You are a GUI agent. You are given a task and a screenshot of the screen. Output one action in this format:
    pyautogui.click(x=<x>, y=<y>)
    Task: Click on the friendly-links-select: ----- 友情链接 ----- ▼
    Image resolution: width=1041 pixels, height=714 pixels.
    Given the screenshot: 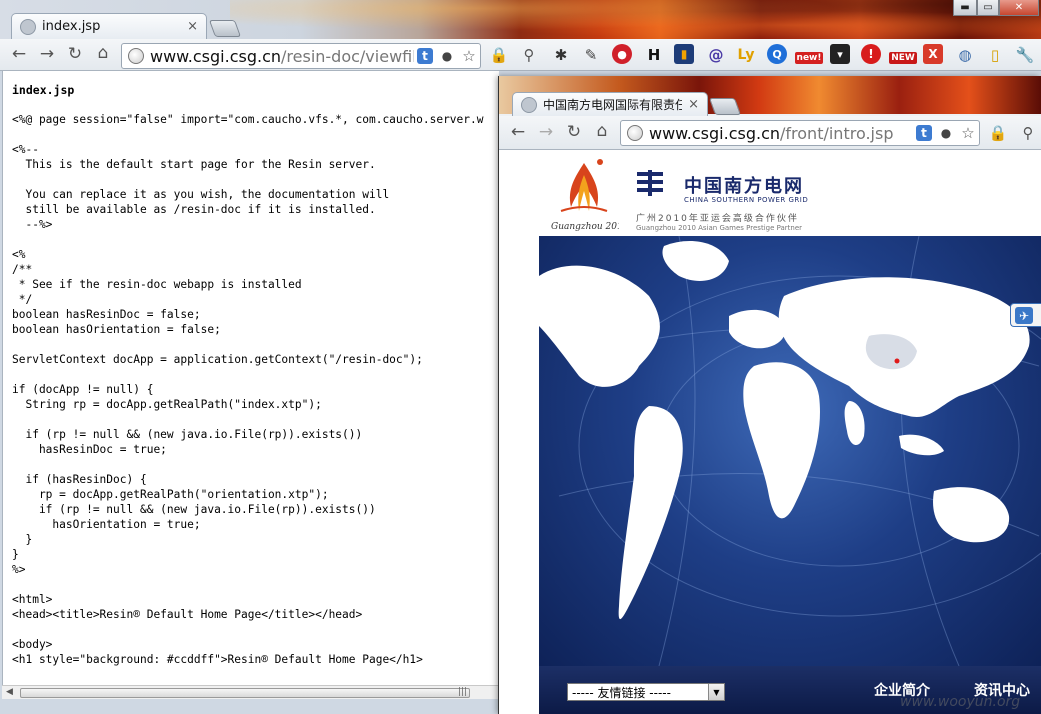 What is the action you would take?
    pyautogui.click(x=646, y=692)
    